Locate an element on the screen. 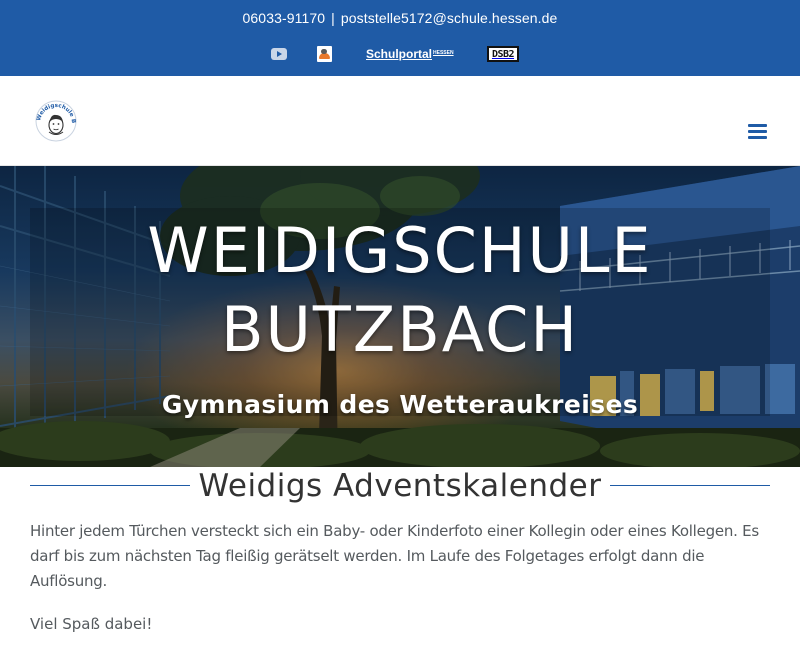 Image resolution: width=800 pixels, height=655 pixels. youtube-icon is located at coordinates (279, 54).